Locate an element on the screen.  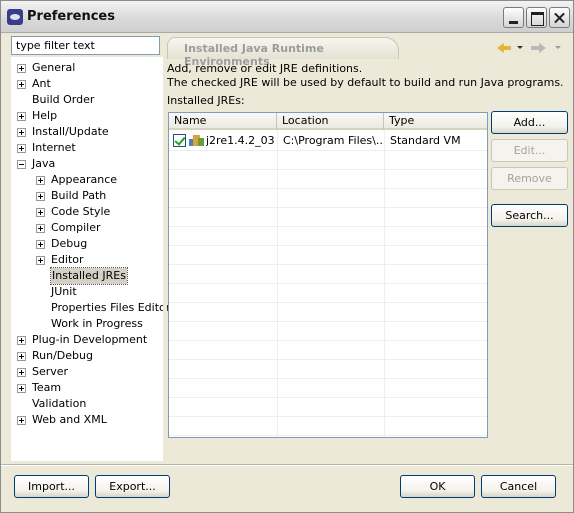
tree-item: JUnit is located at coordinates (86, 292).